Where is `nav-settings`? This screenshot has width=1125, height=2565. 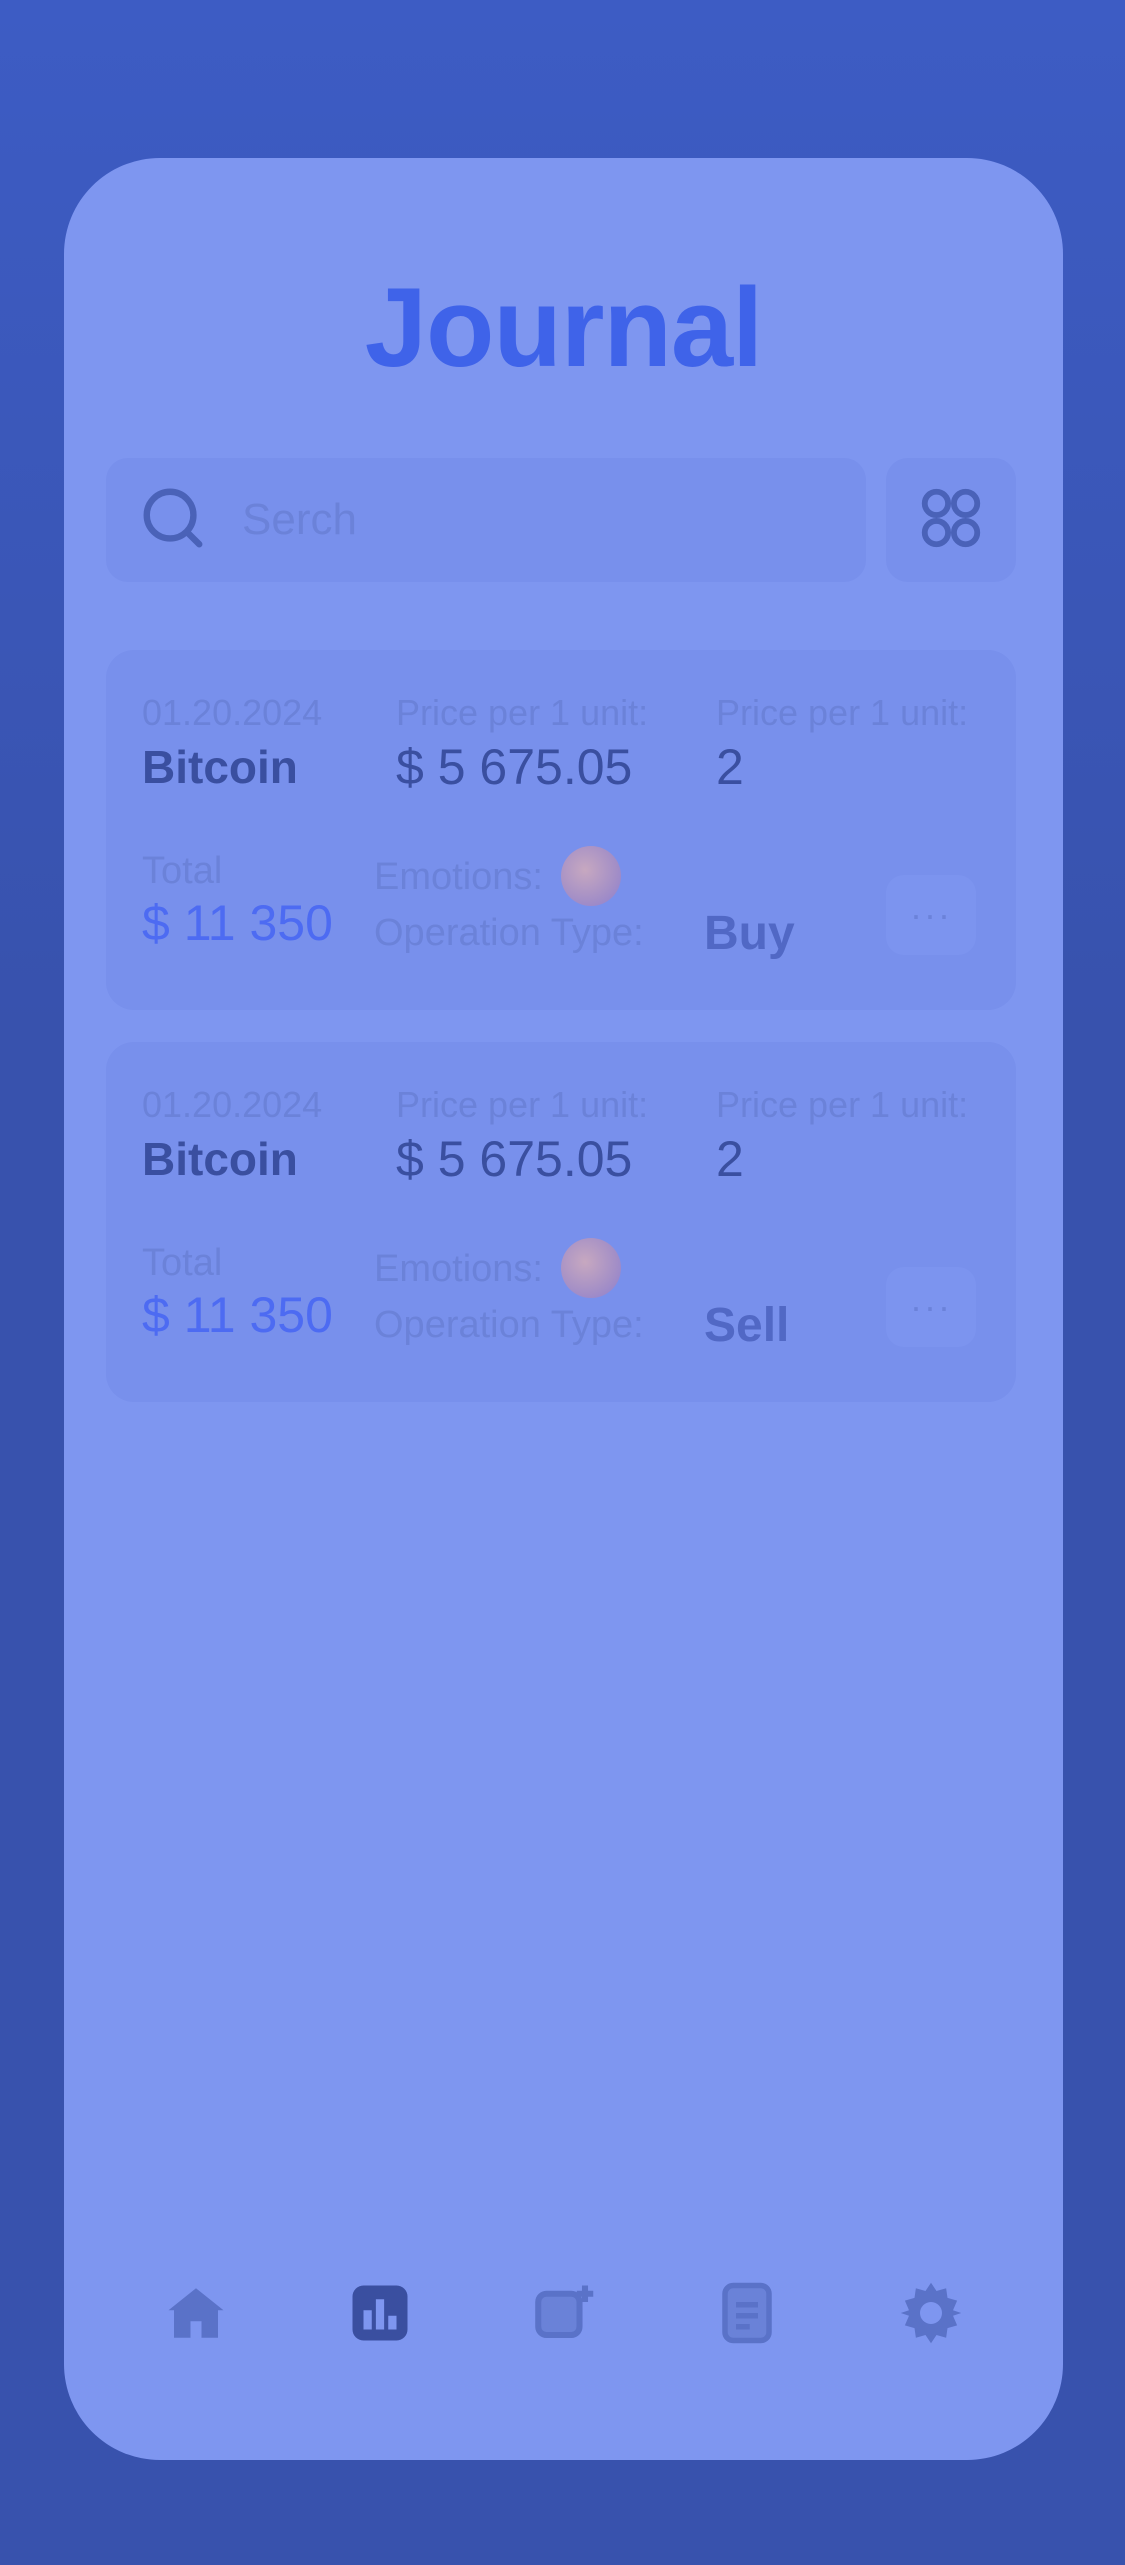 nav-settings is located at coordinates (931, 2315).